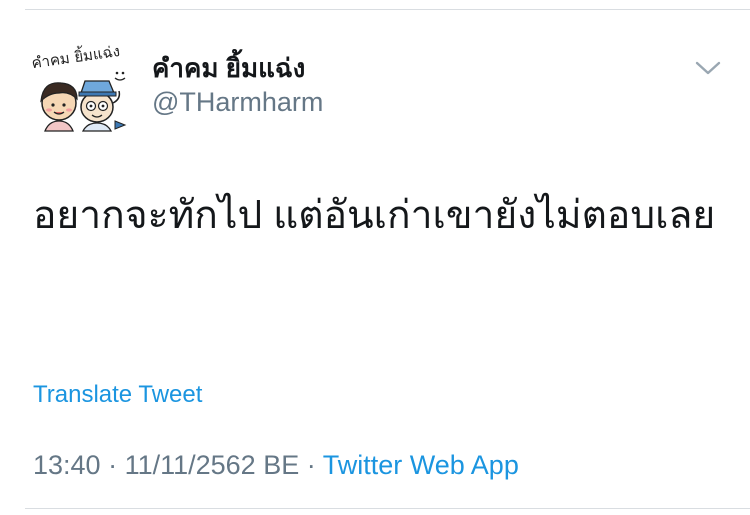 The height and width of the screenshot is (515, 750). Describe the element at coordinates (228, 68) in the screenshot. I see `author-display-name: คำคม ยิ้มแฉ่ง` at that location.